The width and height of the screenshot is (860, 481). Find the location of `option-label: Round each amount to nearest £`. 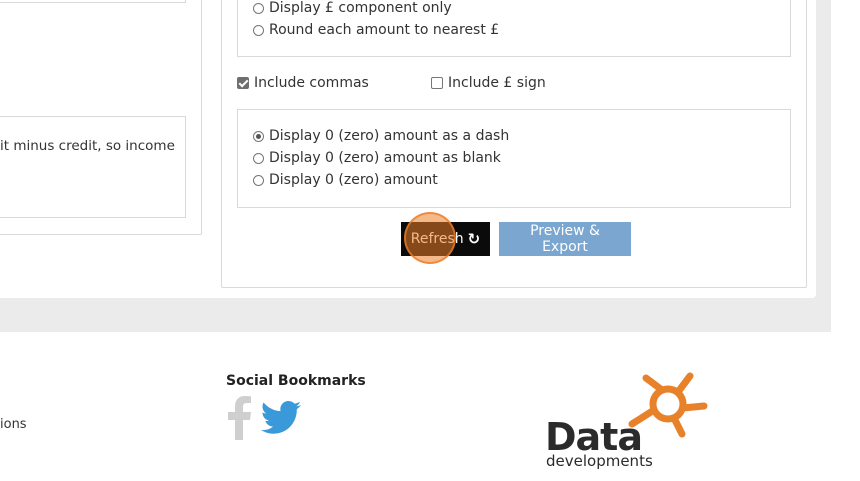

option-label: Round each amount to nearest £ is located at coordinates (384, 30).